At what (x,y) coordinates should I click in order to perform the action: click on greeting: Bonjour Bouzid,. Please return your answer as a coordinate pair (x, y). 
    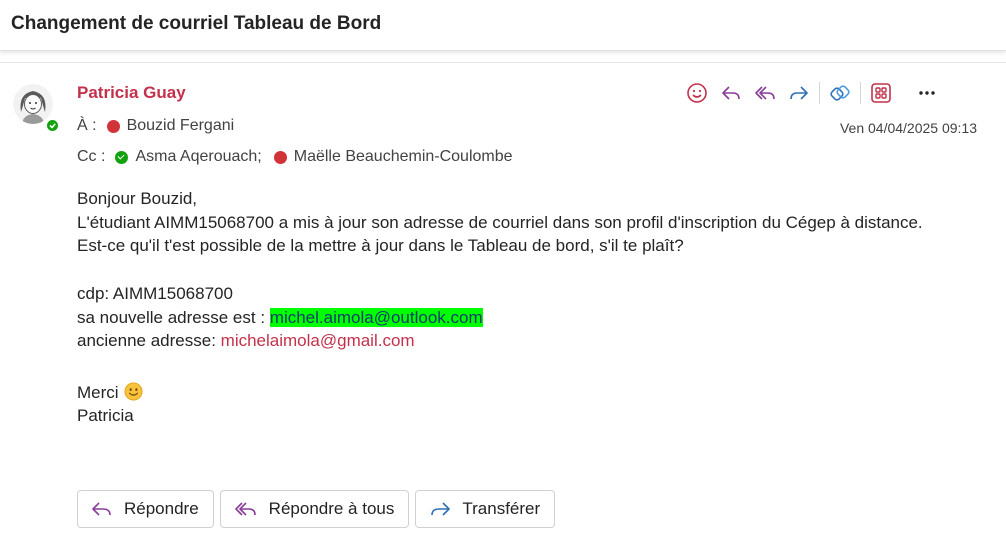
    Looking at the image, I should click on (137, 198).